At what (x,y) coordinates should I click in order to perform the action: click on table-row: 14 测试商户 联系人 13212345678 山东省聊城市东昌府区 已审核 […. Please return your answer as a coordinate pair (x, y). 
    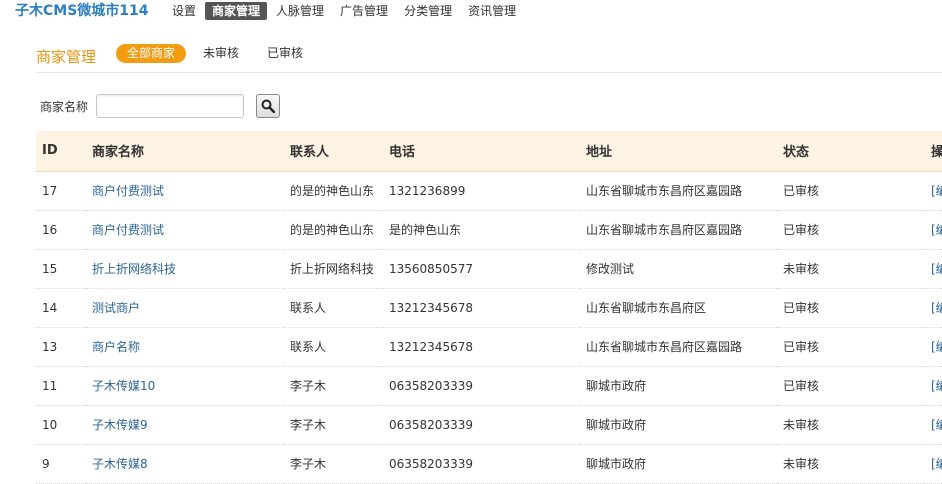
    Looking at the image, I should click on (489, 308).